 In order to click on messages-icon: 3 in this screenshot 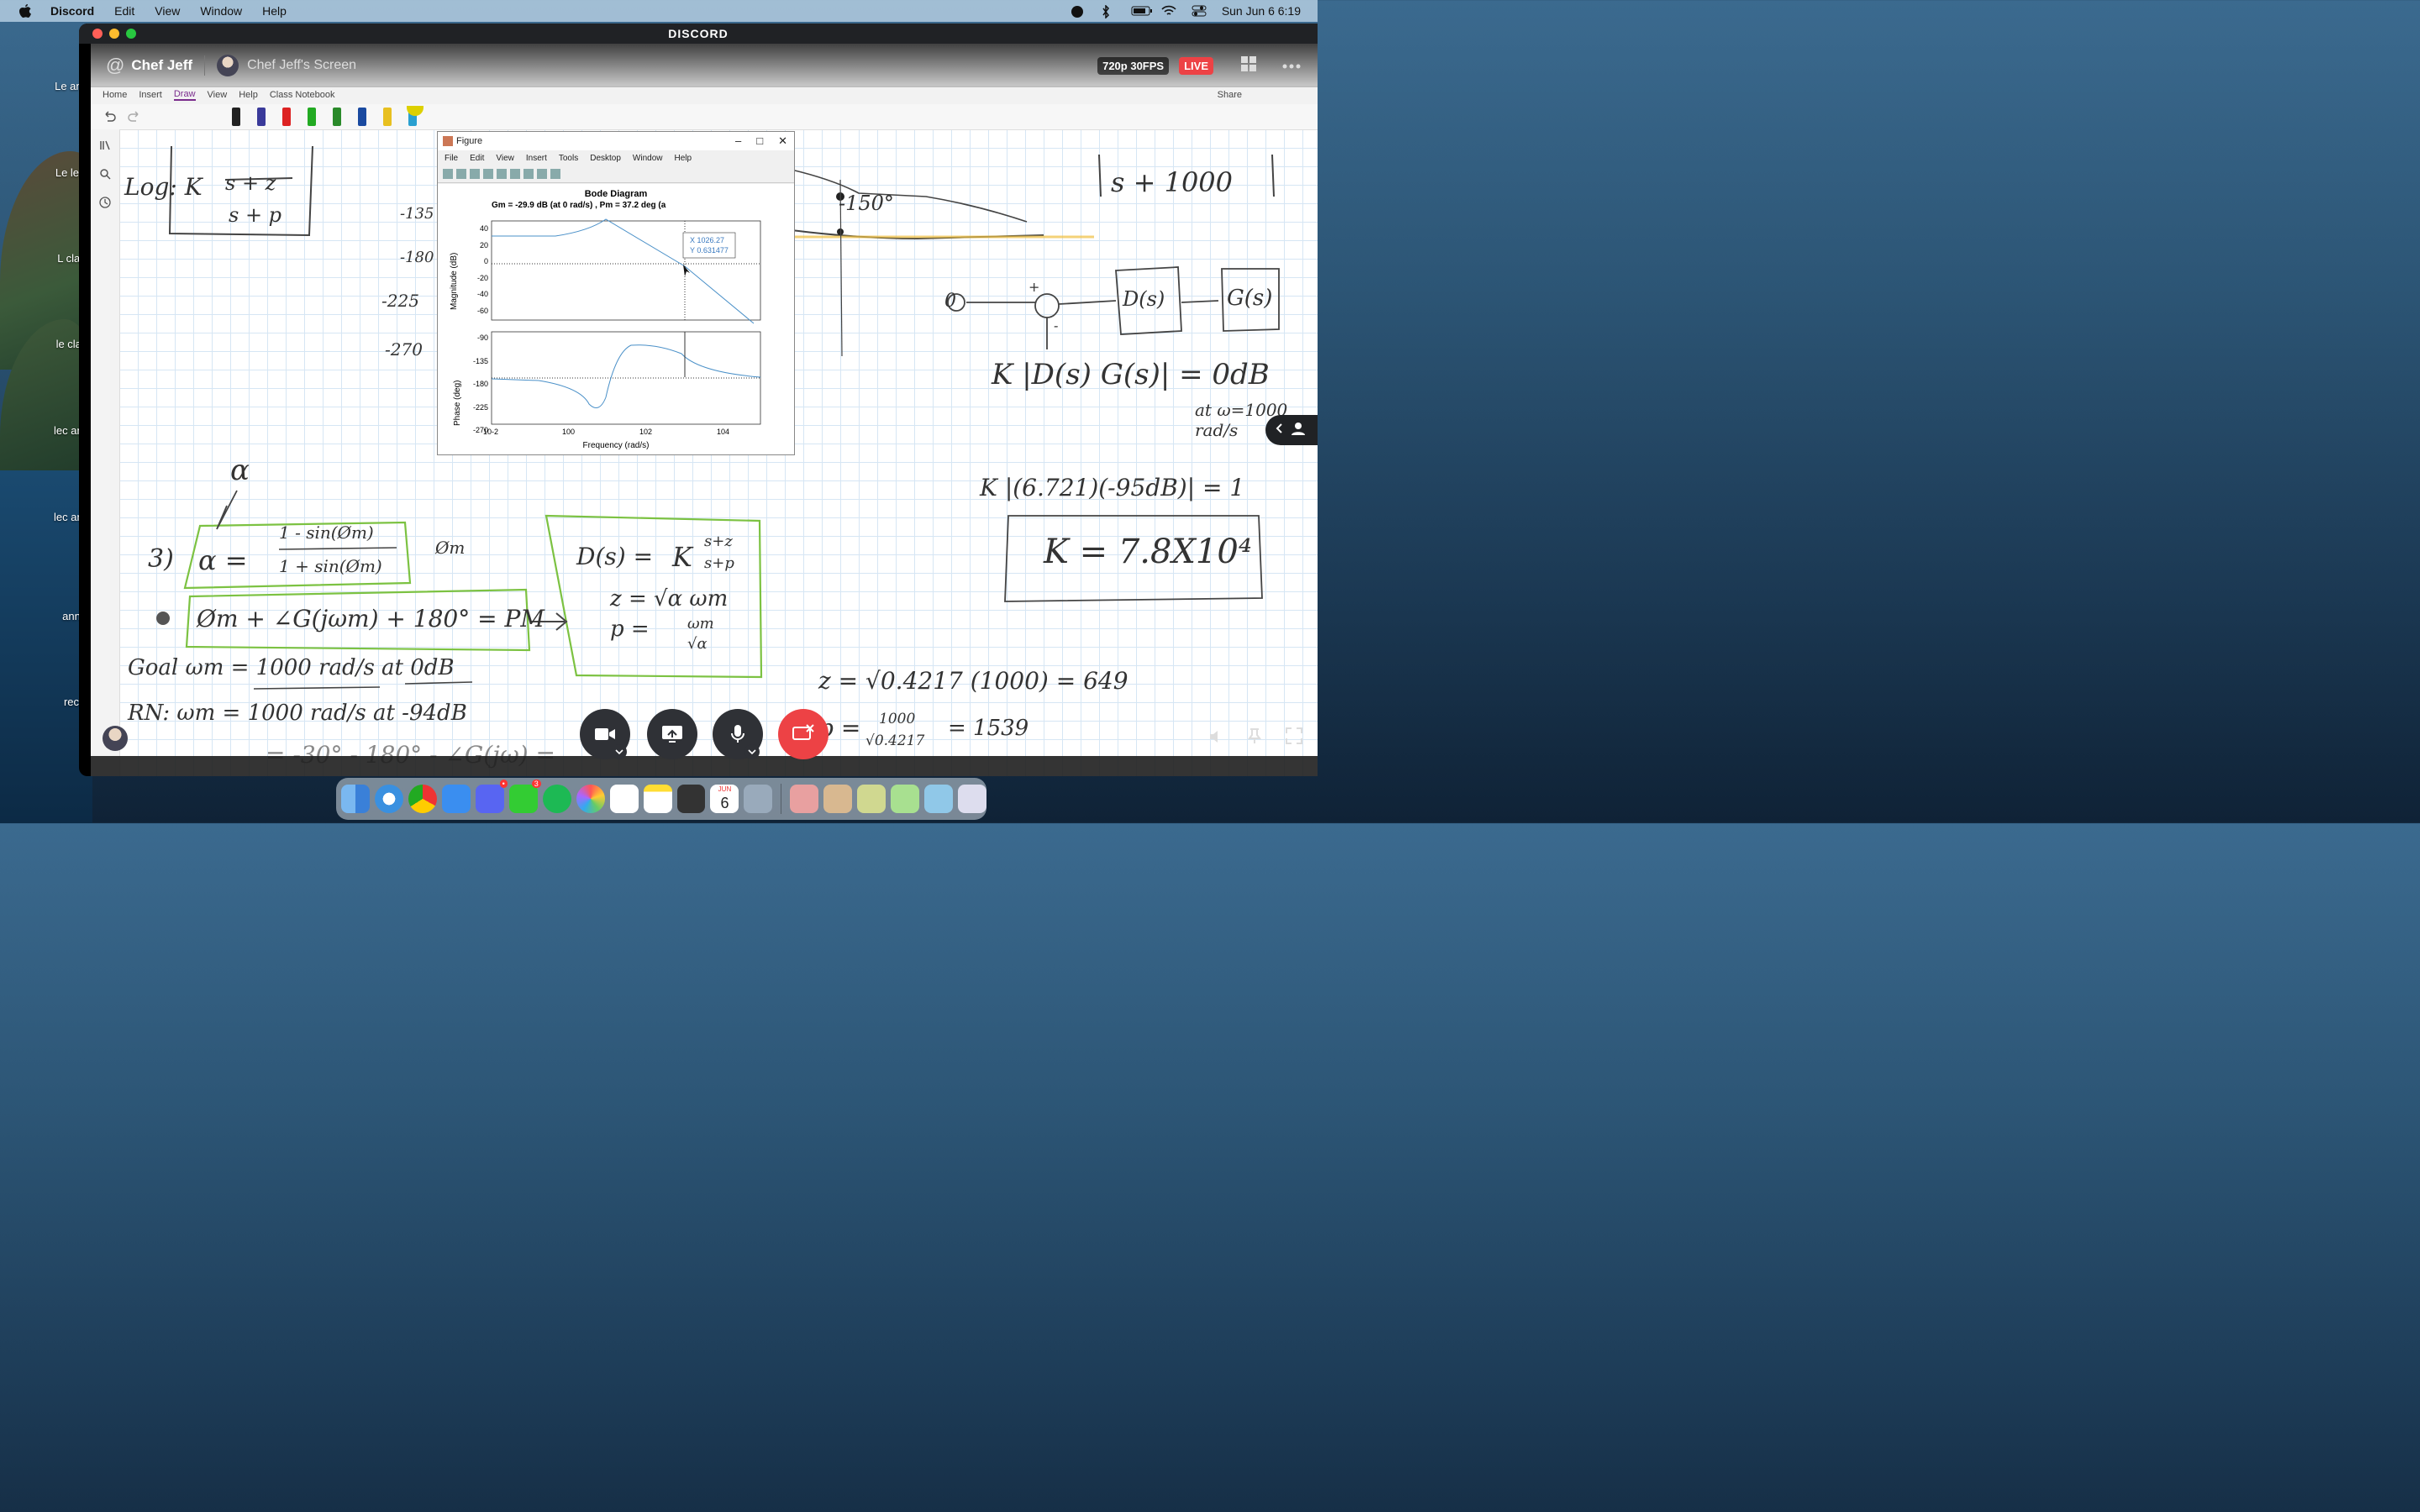, I will do `click(524, 796)`.